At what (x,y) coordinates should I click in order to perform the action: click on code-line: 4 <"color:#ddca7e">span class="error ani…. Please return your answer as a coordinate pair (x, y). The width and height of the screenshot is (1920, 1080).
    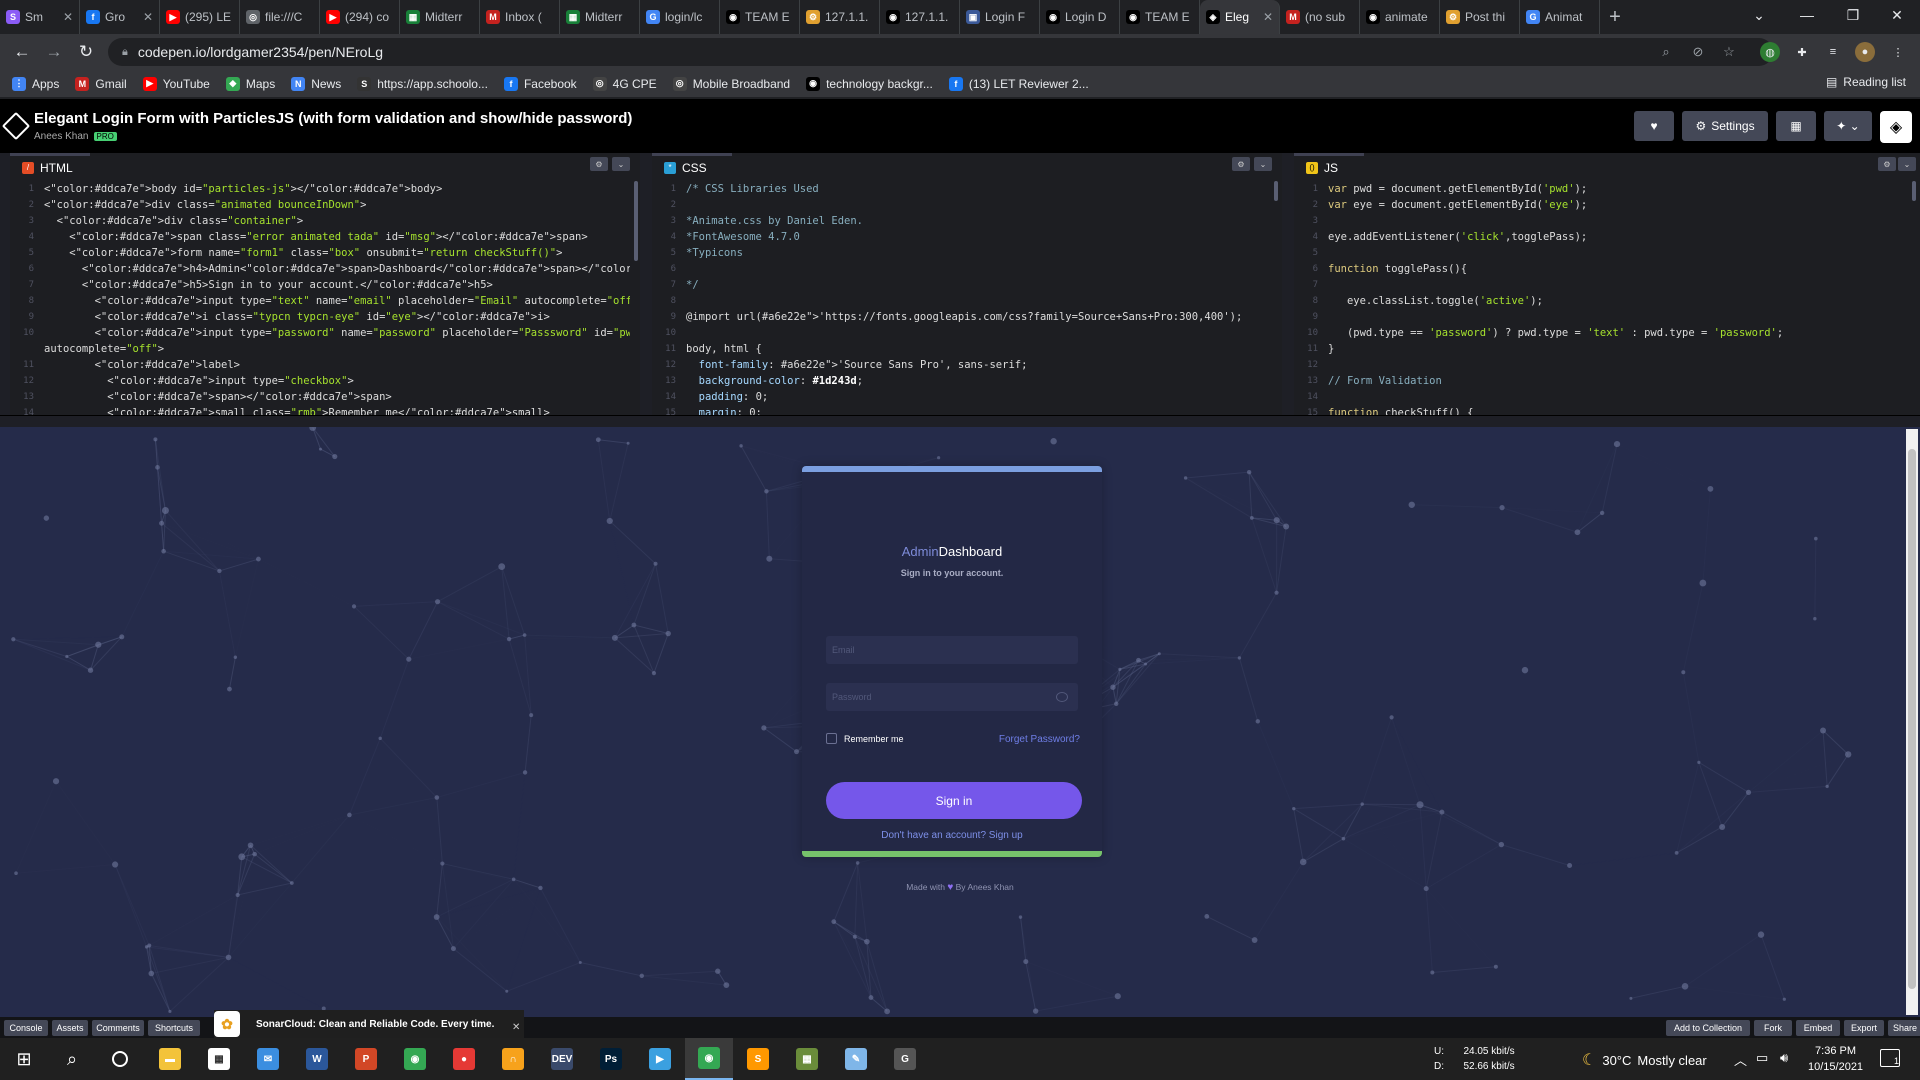
    Looking at the image, I should click on (320, 237).